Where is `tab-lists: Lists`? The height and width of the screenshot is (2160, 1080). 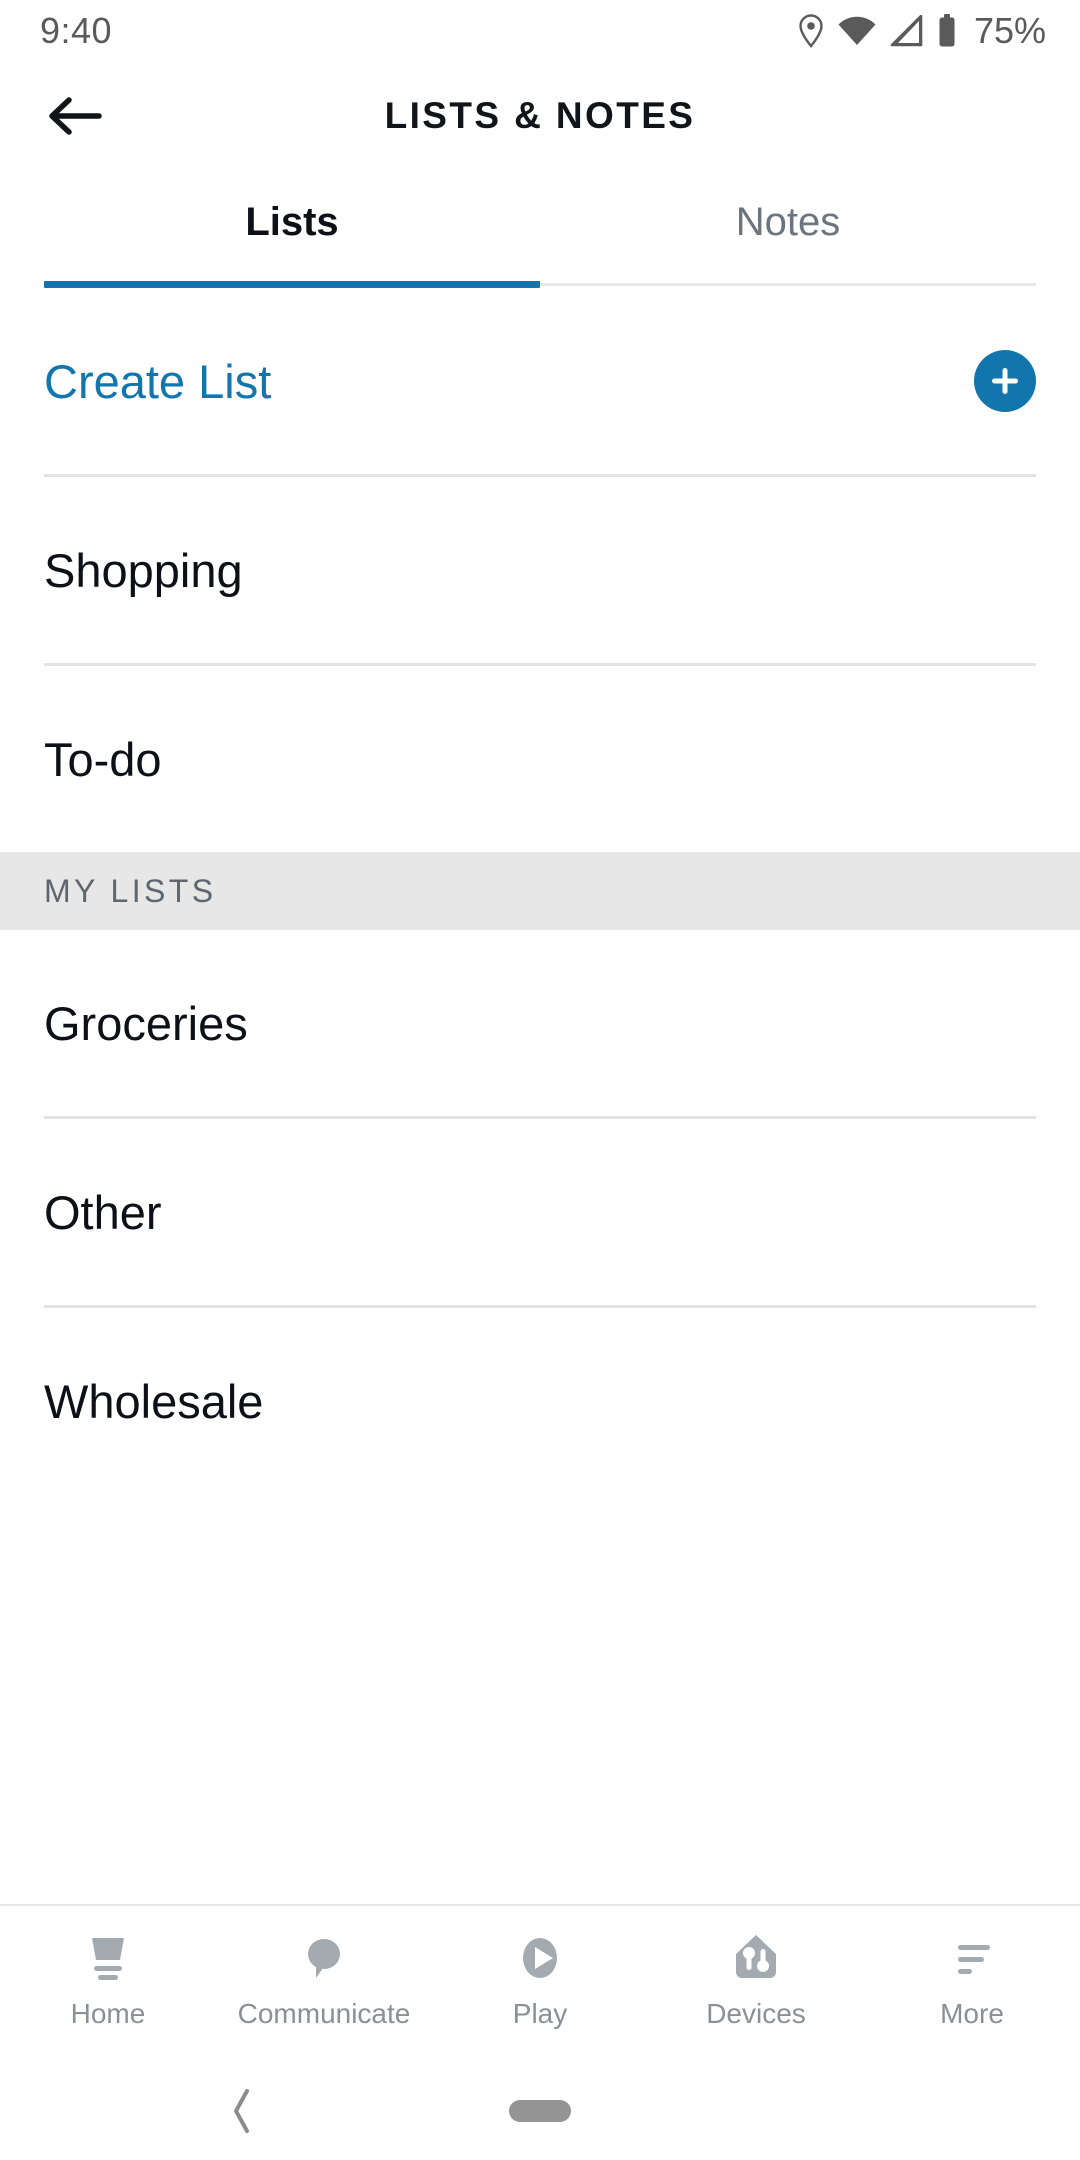 tab-lists: Lists is located at coordinates (292, 229).